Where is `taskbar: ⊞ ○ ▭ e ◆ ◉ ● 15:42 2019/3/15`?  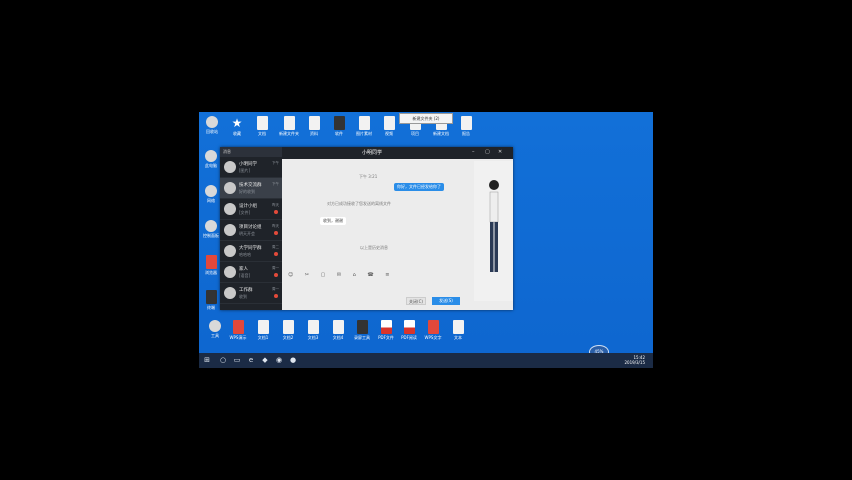 taskbar: ⊞ ○ ▭ e ◆ ◉ ● 15:42 2019/3/15 is located at coordinates (426, 360).